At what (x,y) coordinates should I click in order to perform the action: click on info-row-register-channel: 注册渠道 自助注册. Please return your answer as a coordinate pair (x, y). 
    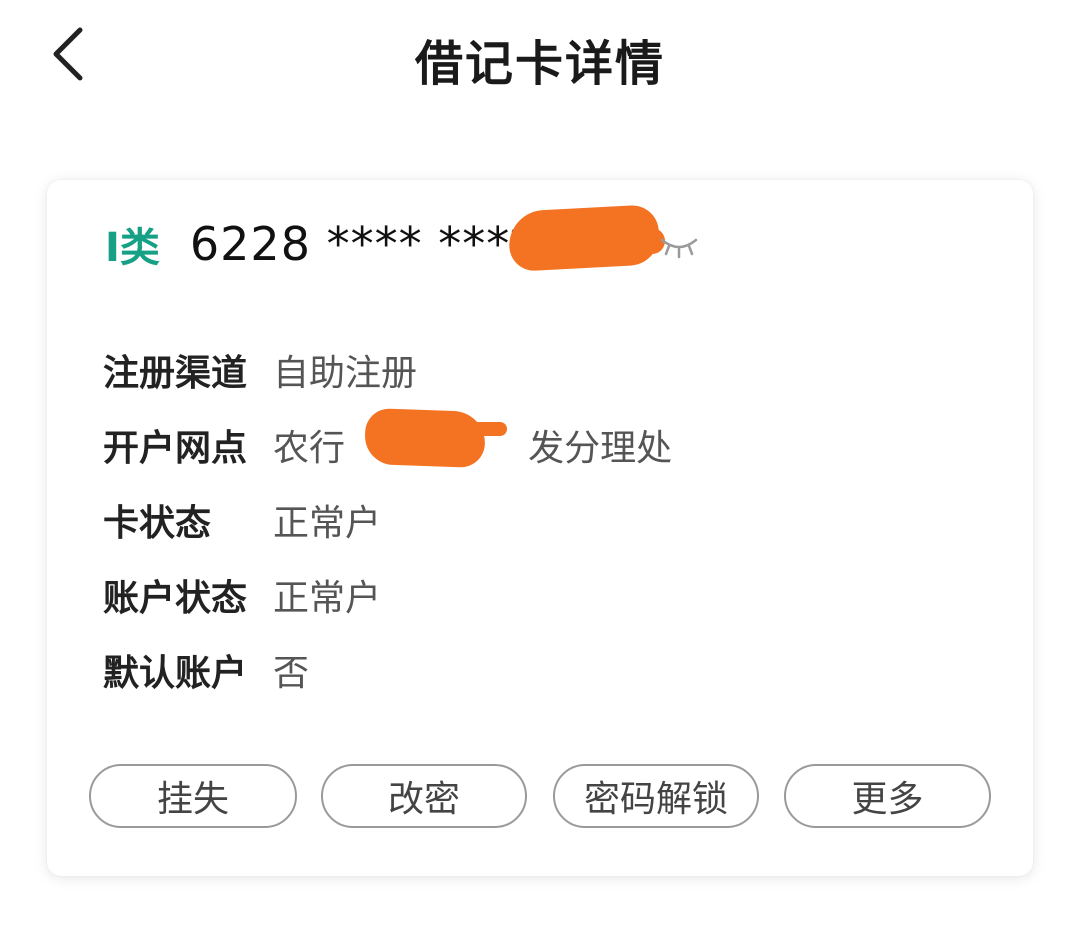
    Looking at the image, I should click on (387, 369).